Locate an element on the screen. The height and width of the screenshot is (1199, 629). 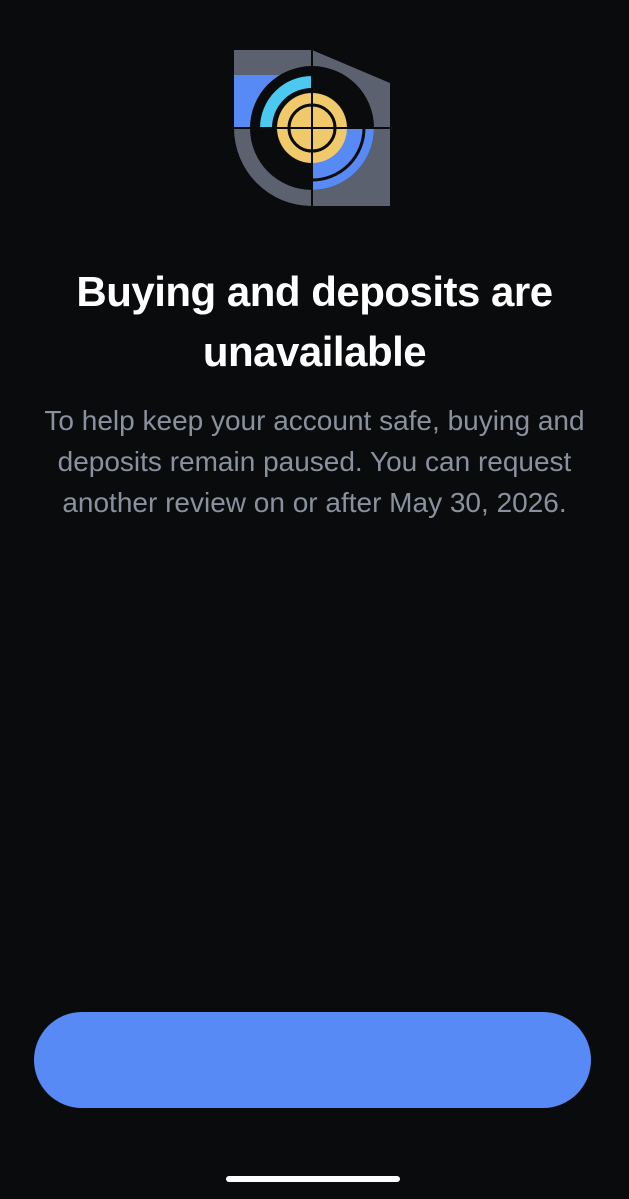
primary-action-button is located at coordinates (312, 1060).